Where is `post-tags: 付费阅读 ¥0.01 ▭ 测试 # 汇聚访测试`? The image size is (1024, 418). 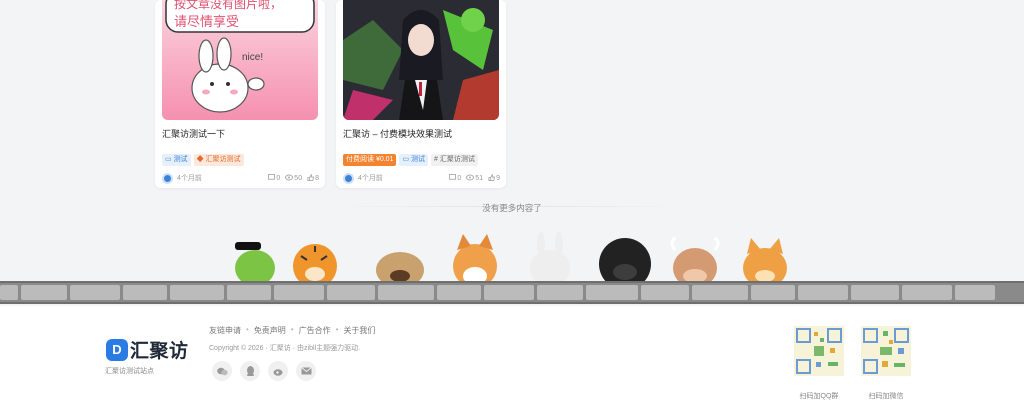
post-tags: 付费阅读 ¥0.01 ▭ 测试 # 汇聚访测试 is located at coordinates (410, 160).